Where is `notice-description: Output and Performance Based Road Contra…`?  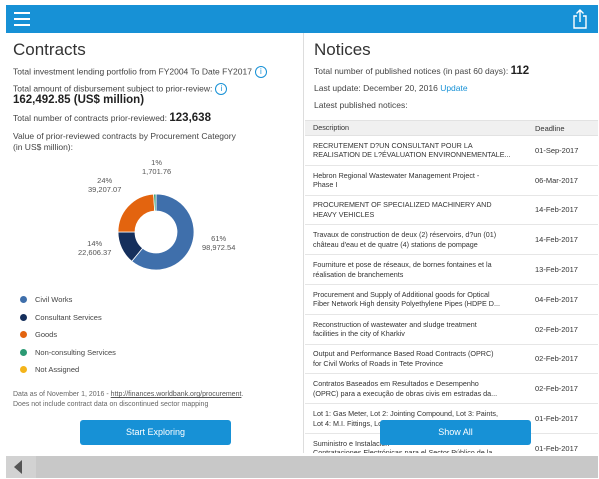 notice-description: Output and Performance Based Road Contra… is located at coordinates (403, 358).